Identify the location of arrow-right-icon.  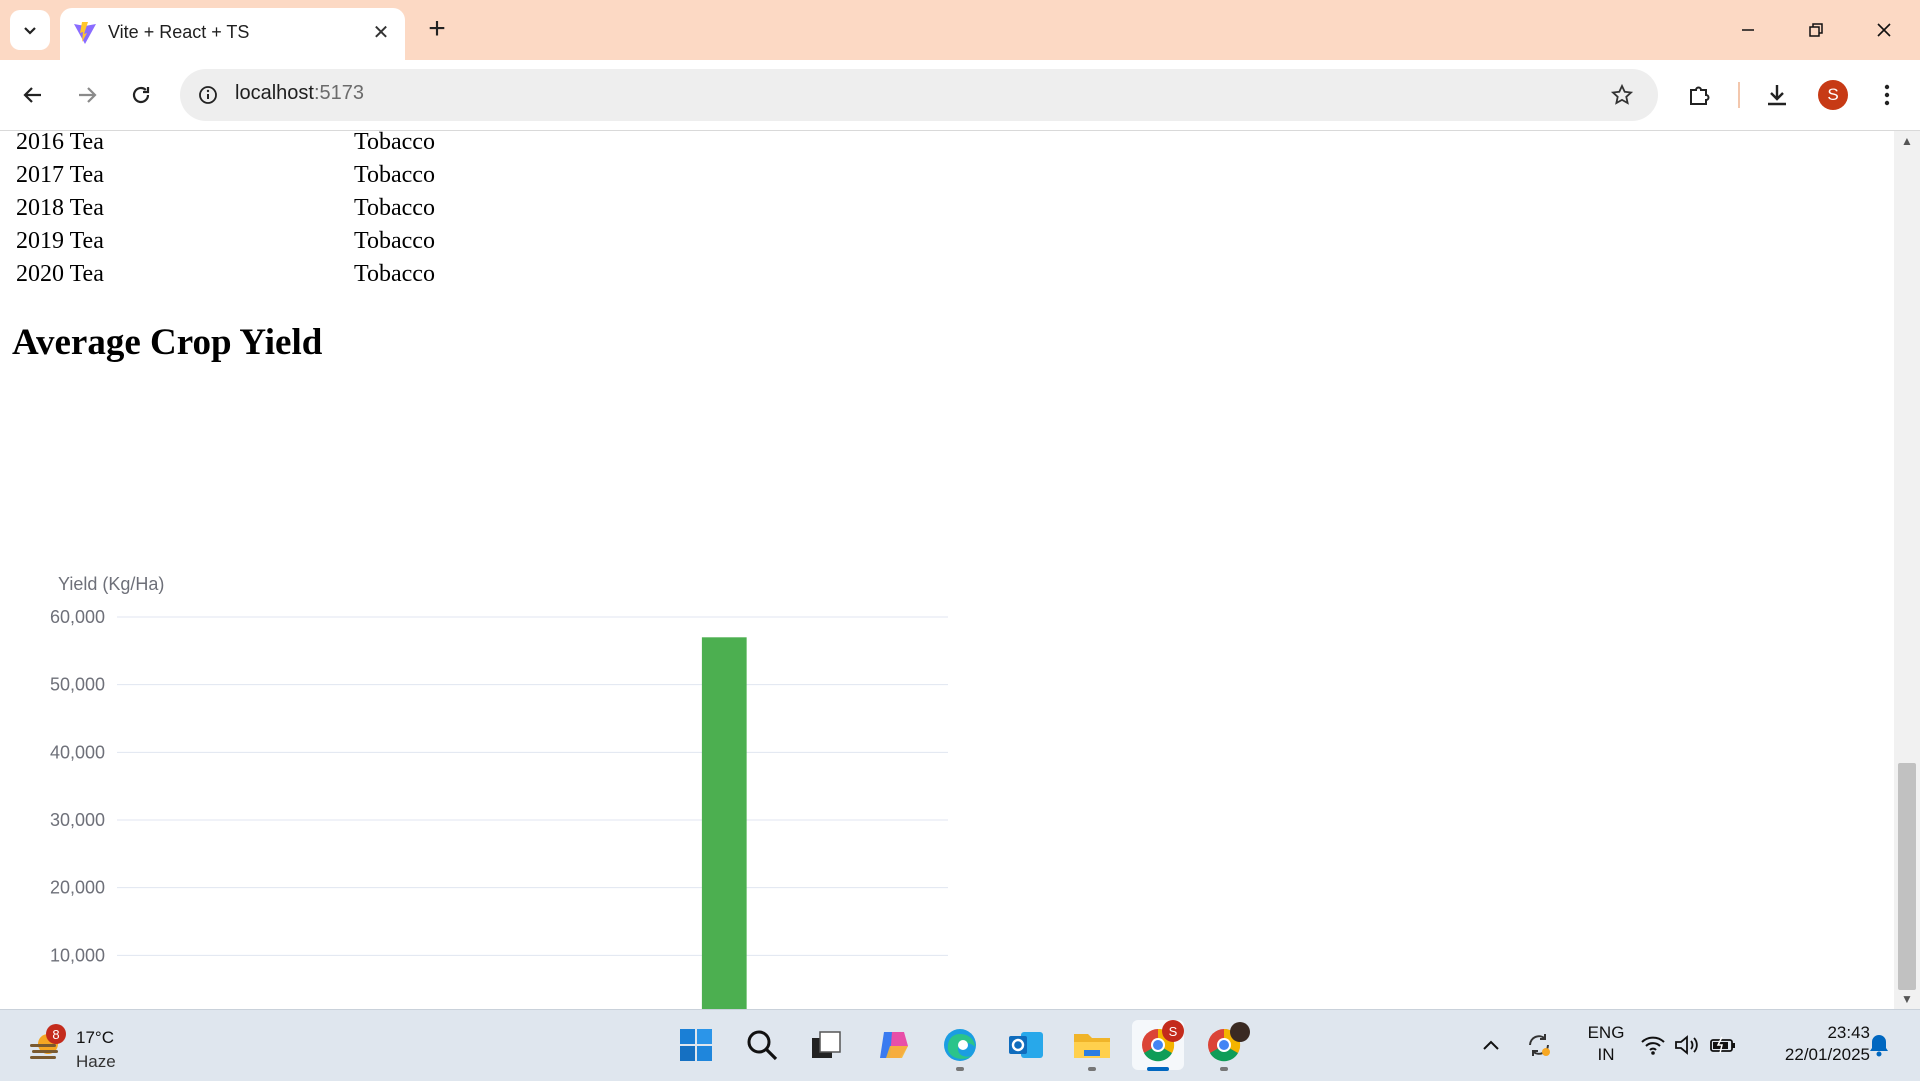
(88, 95).